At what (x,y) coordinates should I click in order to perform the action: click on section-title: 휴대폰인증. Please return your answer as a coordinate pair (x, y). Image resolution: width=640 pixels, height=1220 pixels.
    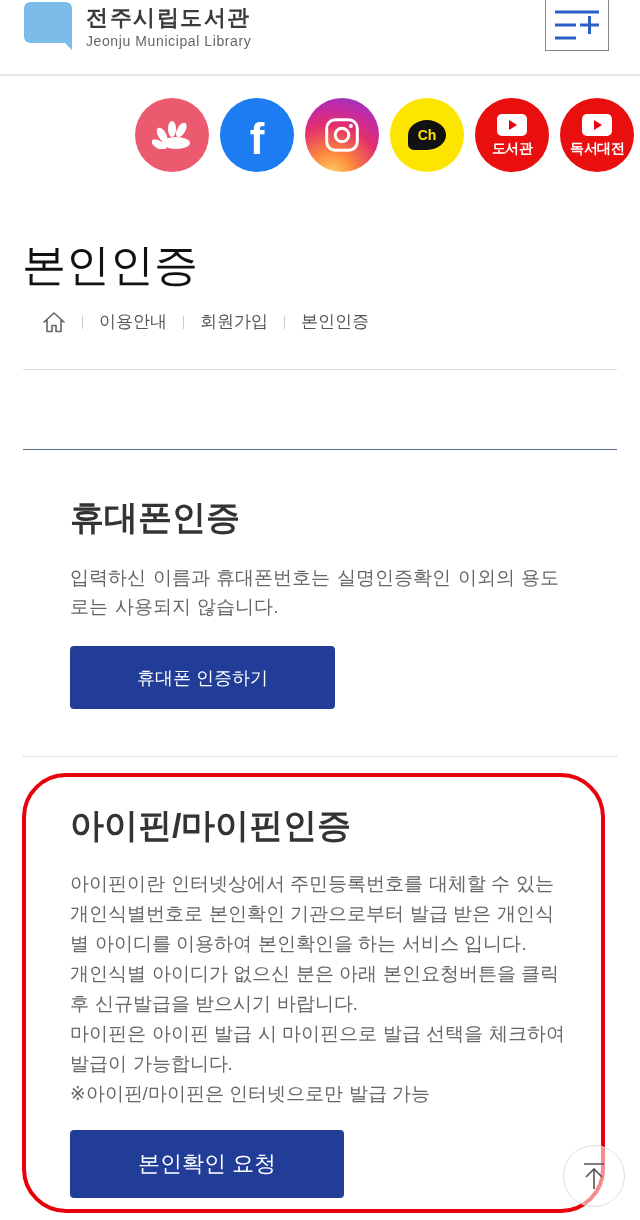
    Looking at the image, I should click on (155, 517).